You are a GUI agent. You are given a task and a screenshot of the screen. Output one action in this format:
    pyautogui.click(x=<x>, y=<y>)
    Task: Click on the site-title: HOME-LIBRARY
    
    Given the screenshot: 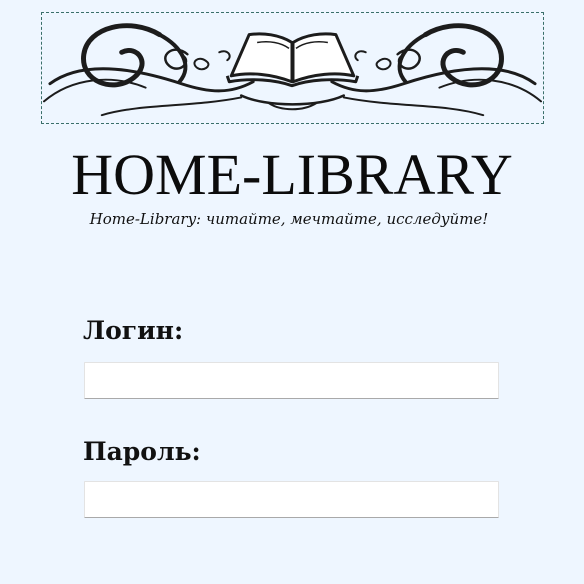 What is the action you would take?
    pyautogui.click(x=292, y=174)
    